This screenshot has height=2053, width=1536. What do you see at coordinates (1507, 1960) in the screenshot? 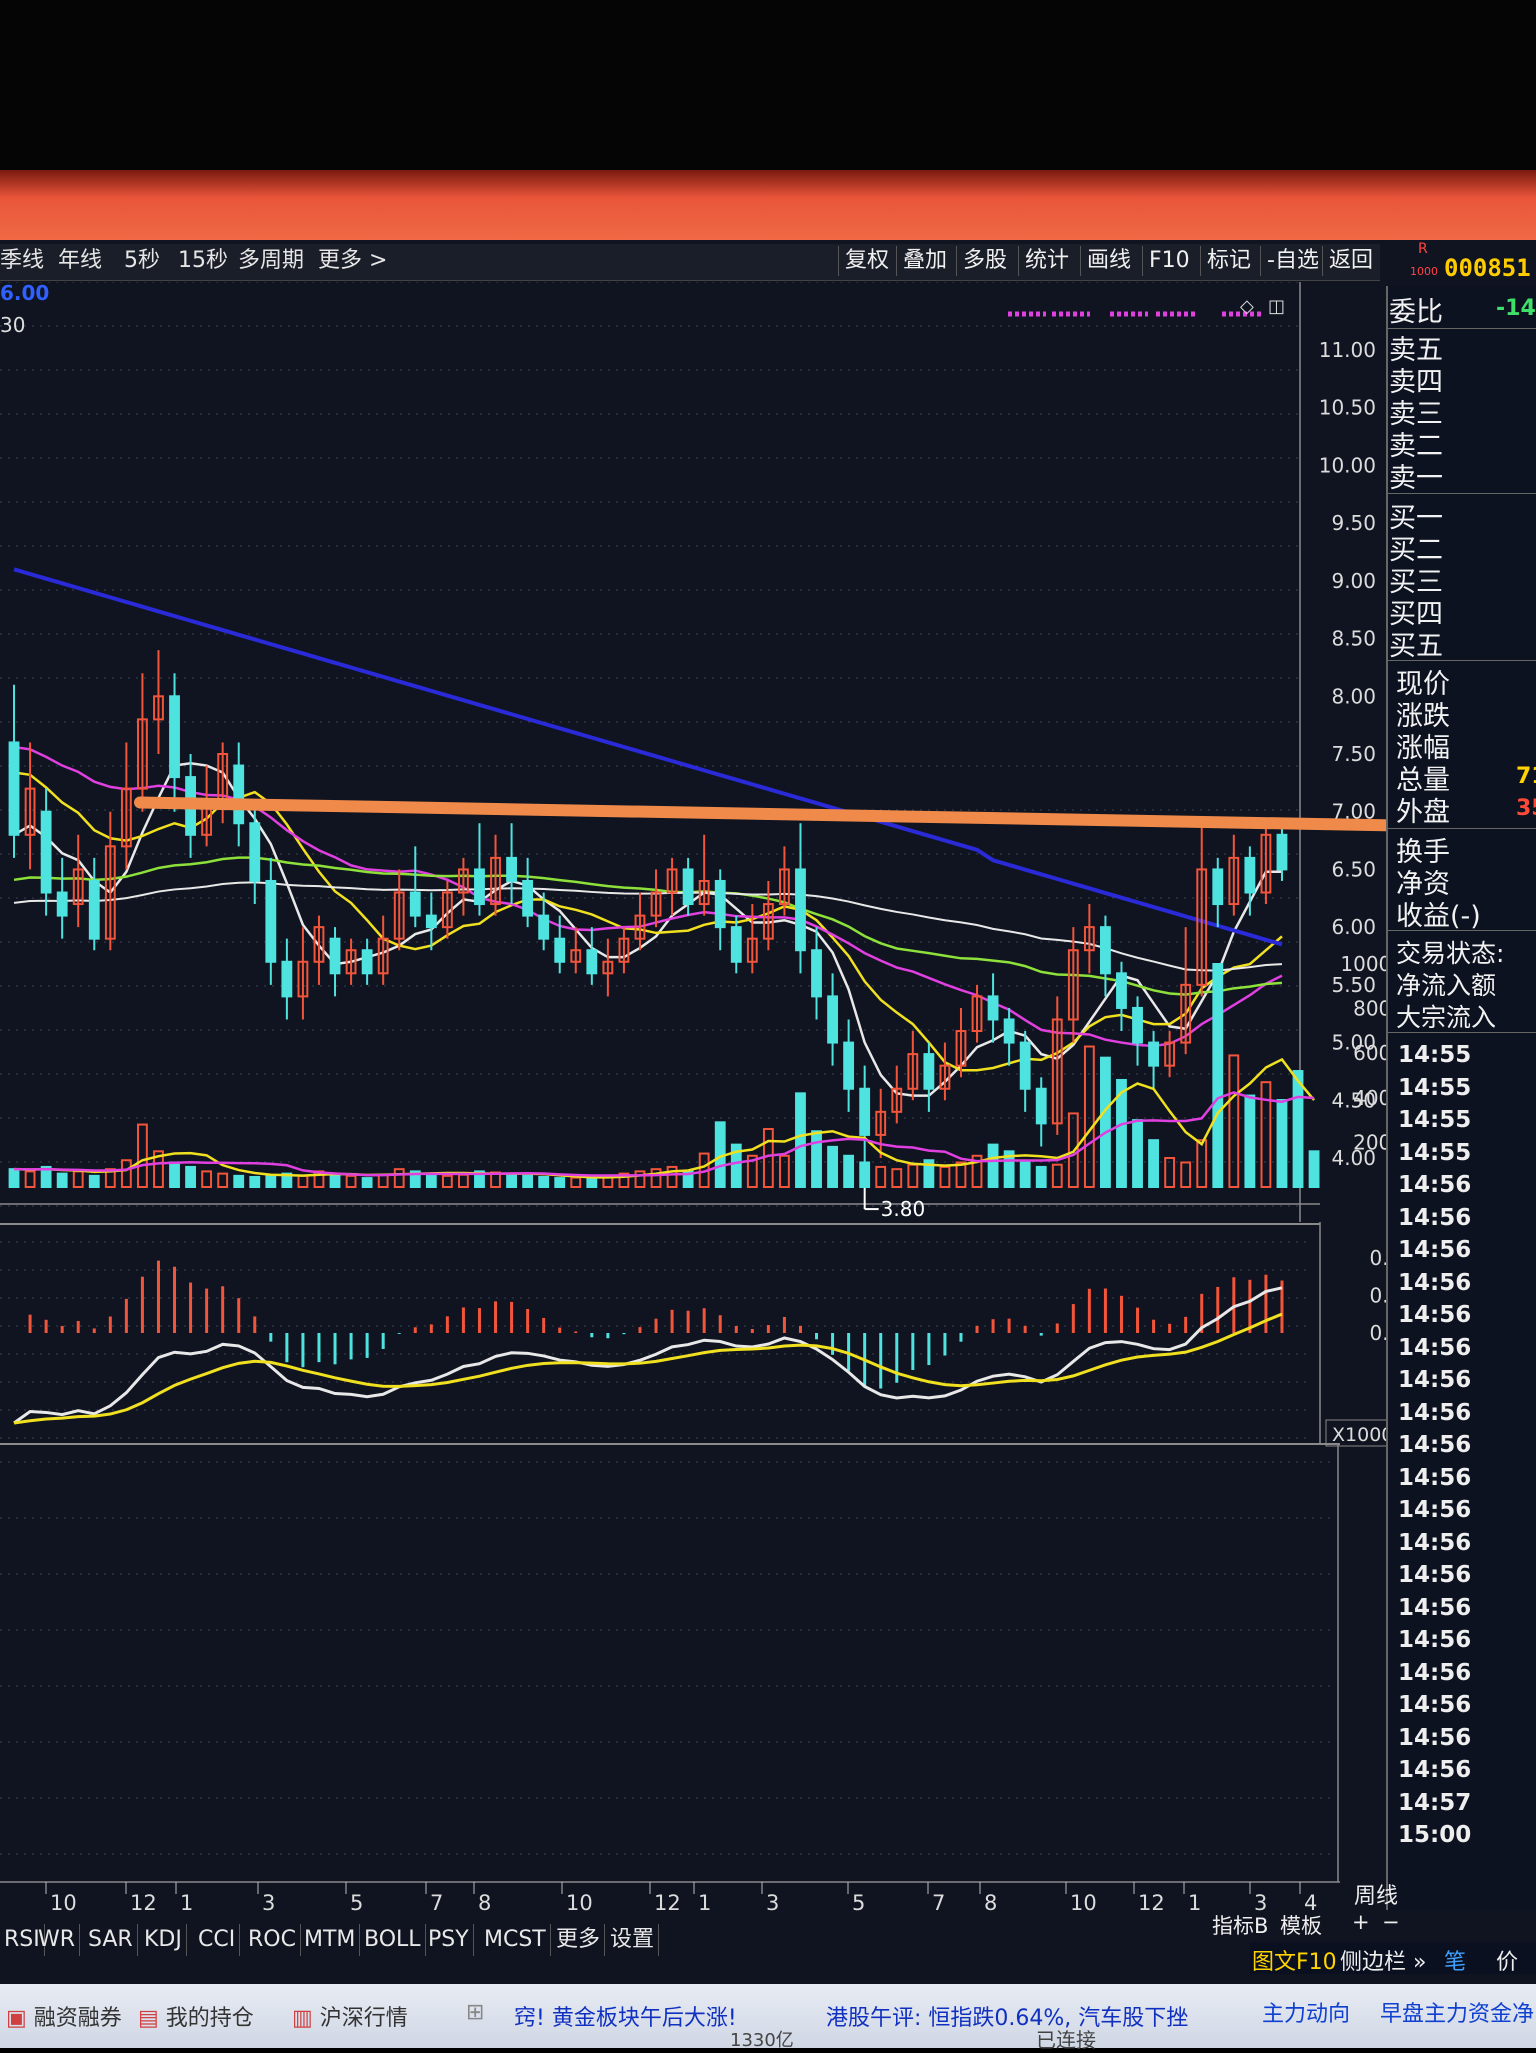
I see `price-tab: 价` at bounding box center [1507, 1960].